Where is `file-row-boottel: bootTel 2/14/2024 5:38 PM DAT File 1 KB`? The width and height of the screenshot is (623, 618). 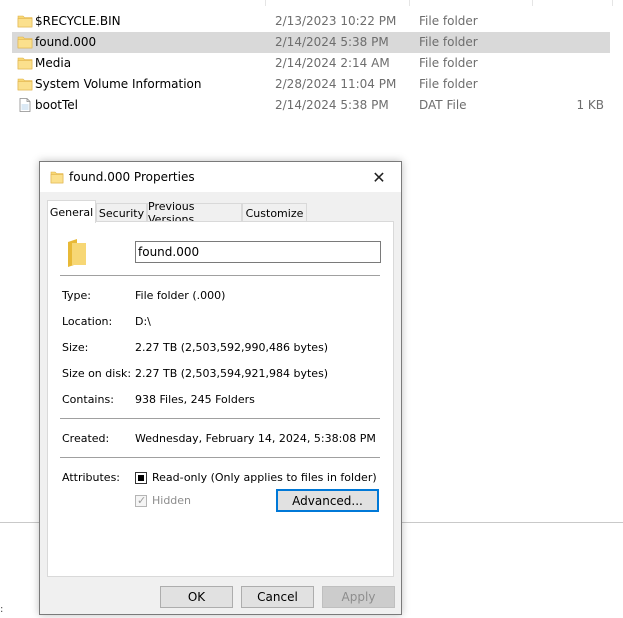
file-row-boottel: bootTel 2/14/2024 5:38 PM DAT File 1 KB is located at coordinates (311, 105).